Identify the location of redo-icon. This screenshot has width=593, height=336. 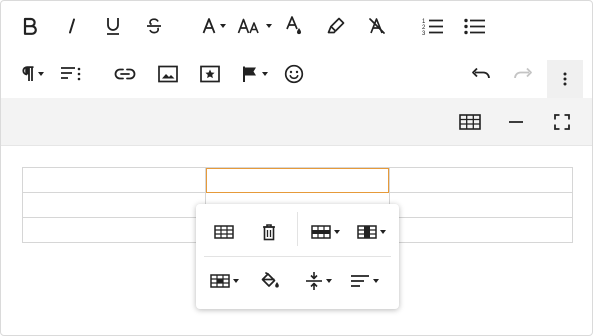
(523, 73).